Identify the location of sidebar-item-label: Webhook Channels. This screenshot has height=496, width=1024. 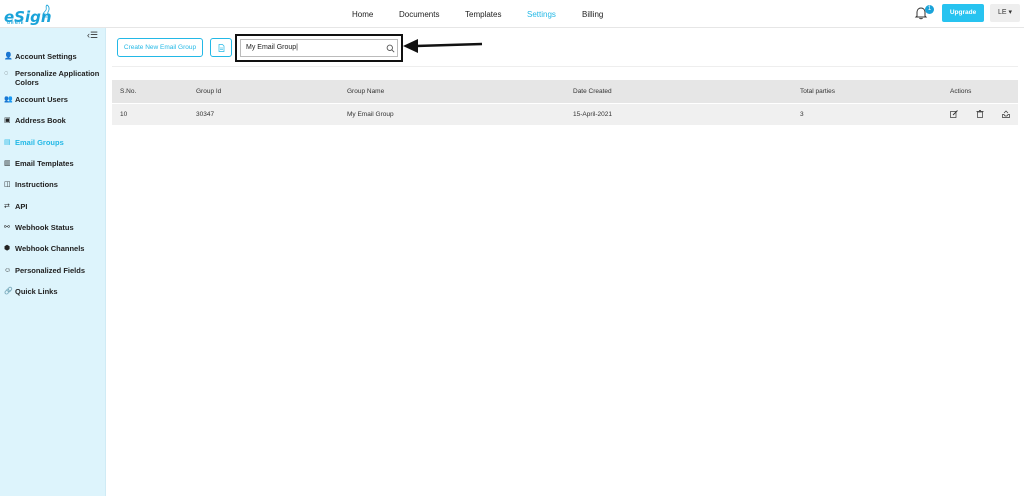
(50, 248).